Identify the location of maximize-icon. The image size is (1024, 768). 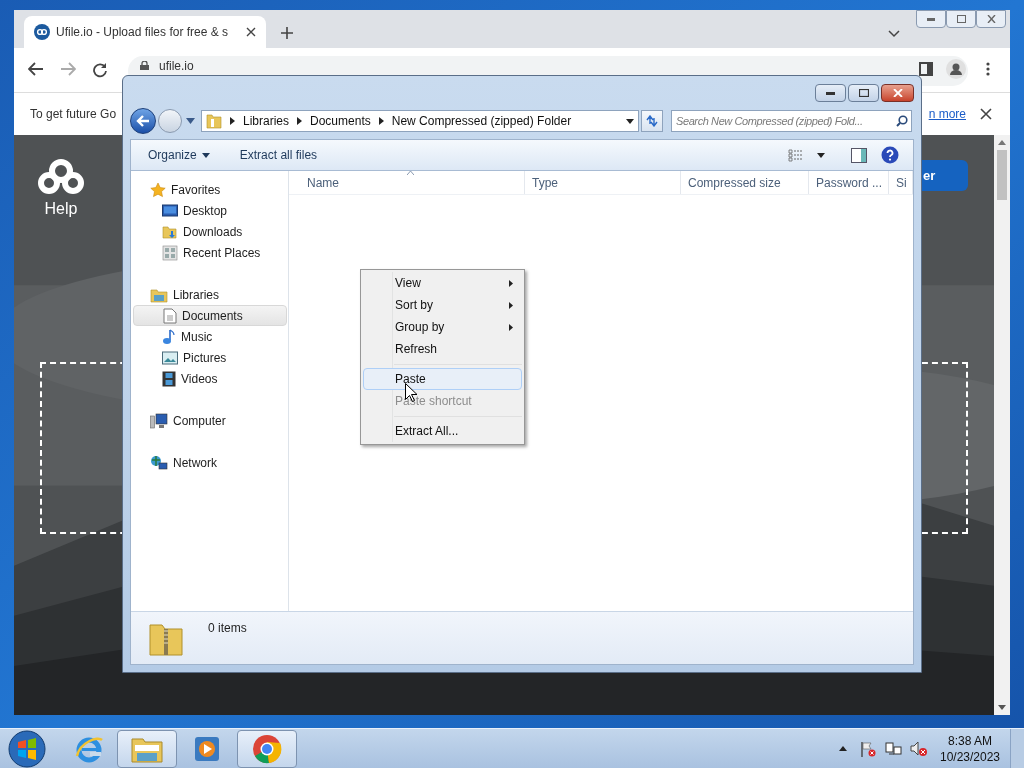
(961, 19).